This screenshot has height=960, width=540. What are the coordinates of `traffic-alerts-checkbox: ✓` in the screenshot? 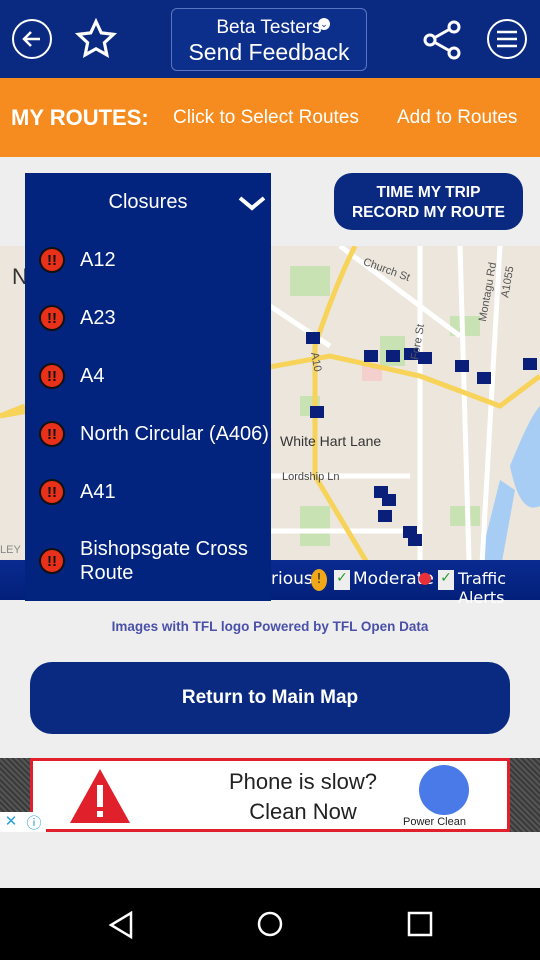 It's located at (446, 580).